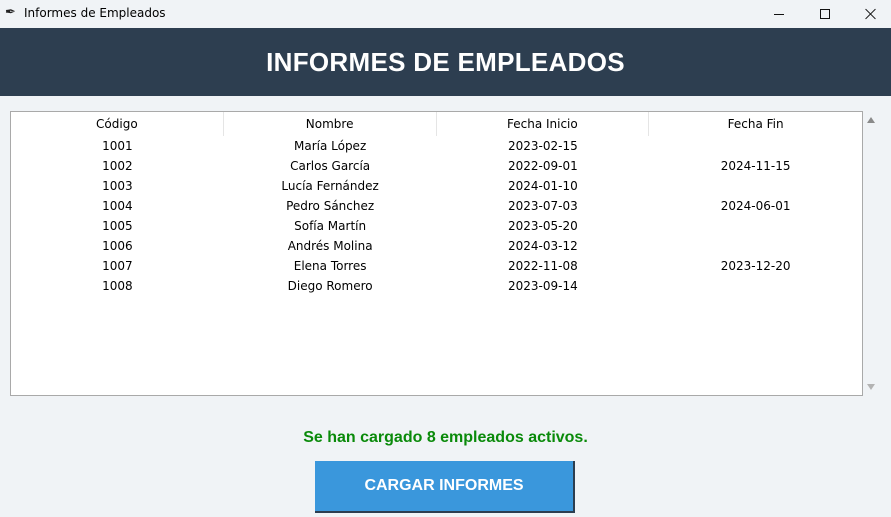 This screenshot has height=517, width=891. What do you see at coordinates (543, 266) in the screenshot?
I see `cell-fecha-inicio: 2022-11-08` at bounding box center [543, 266].